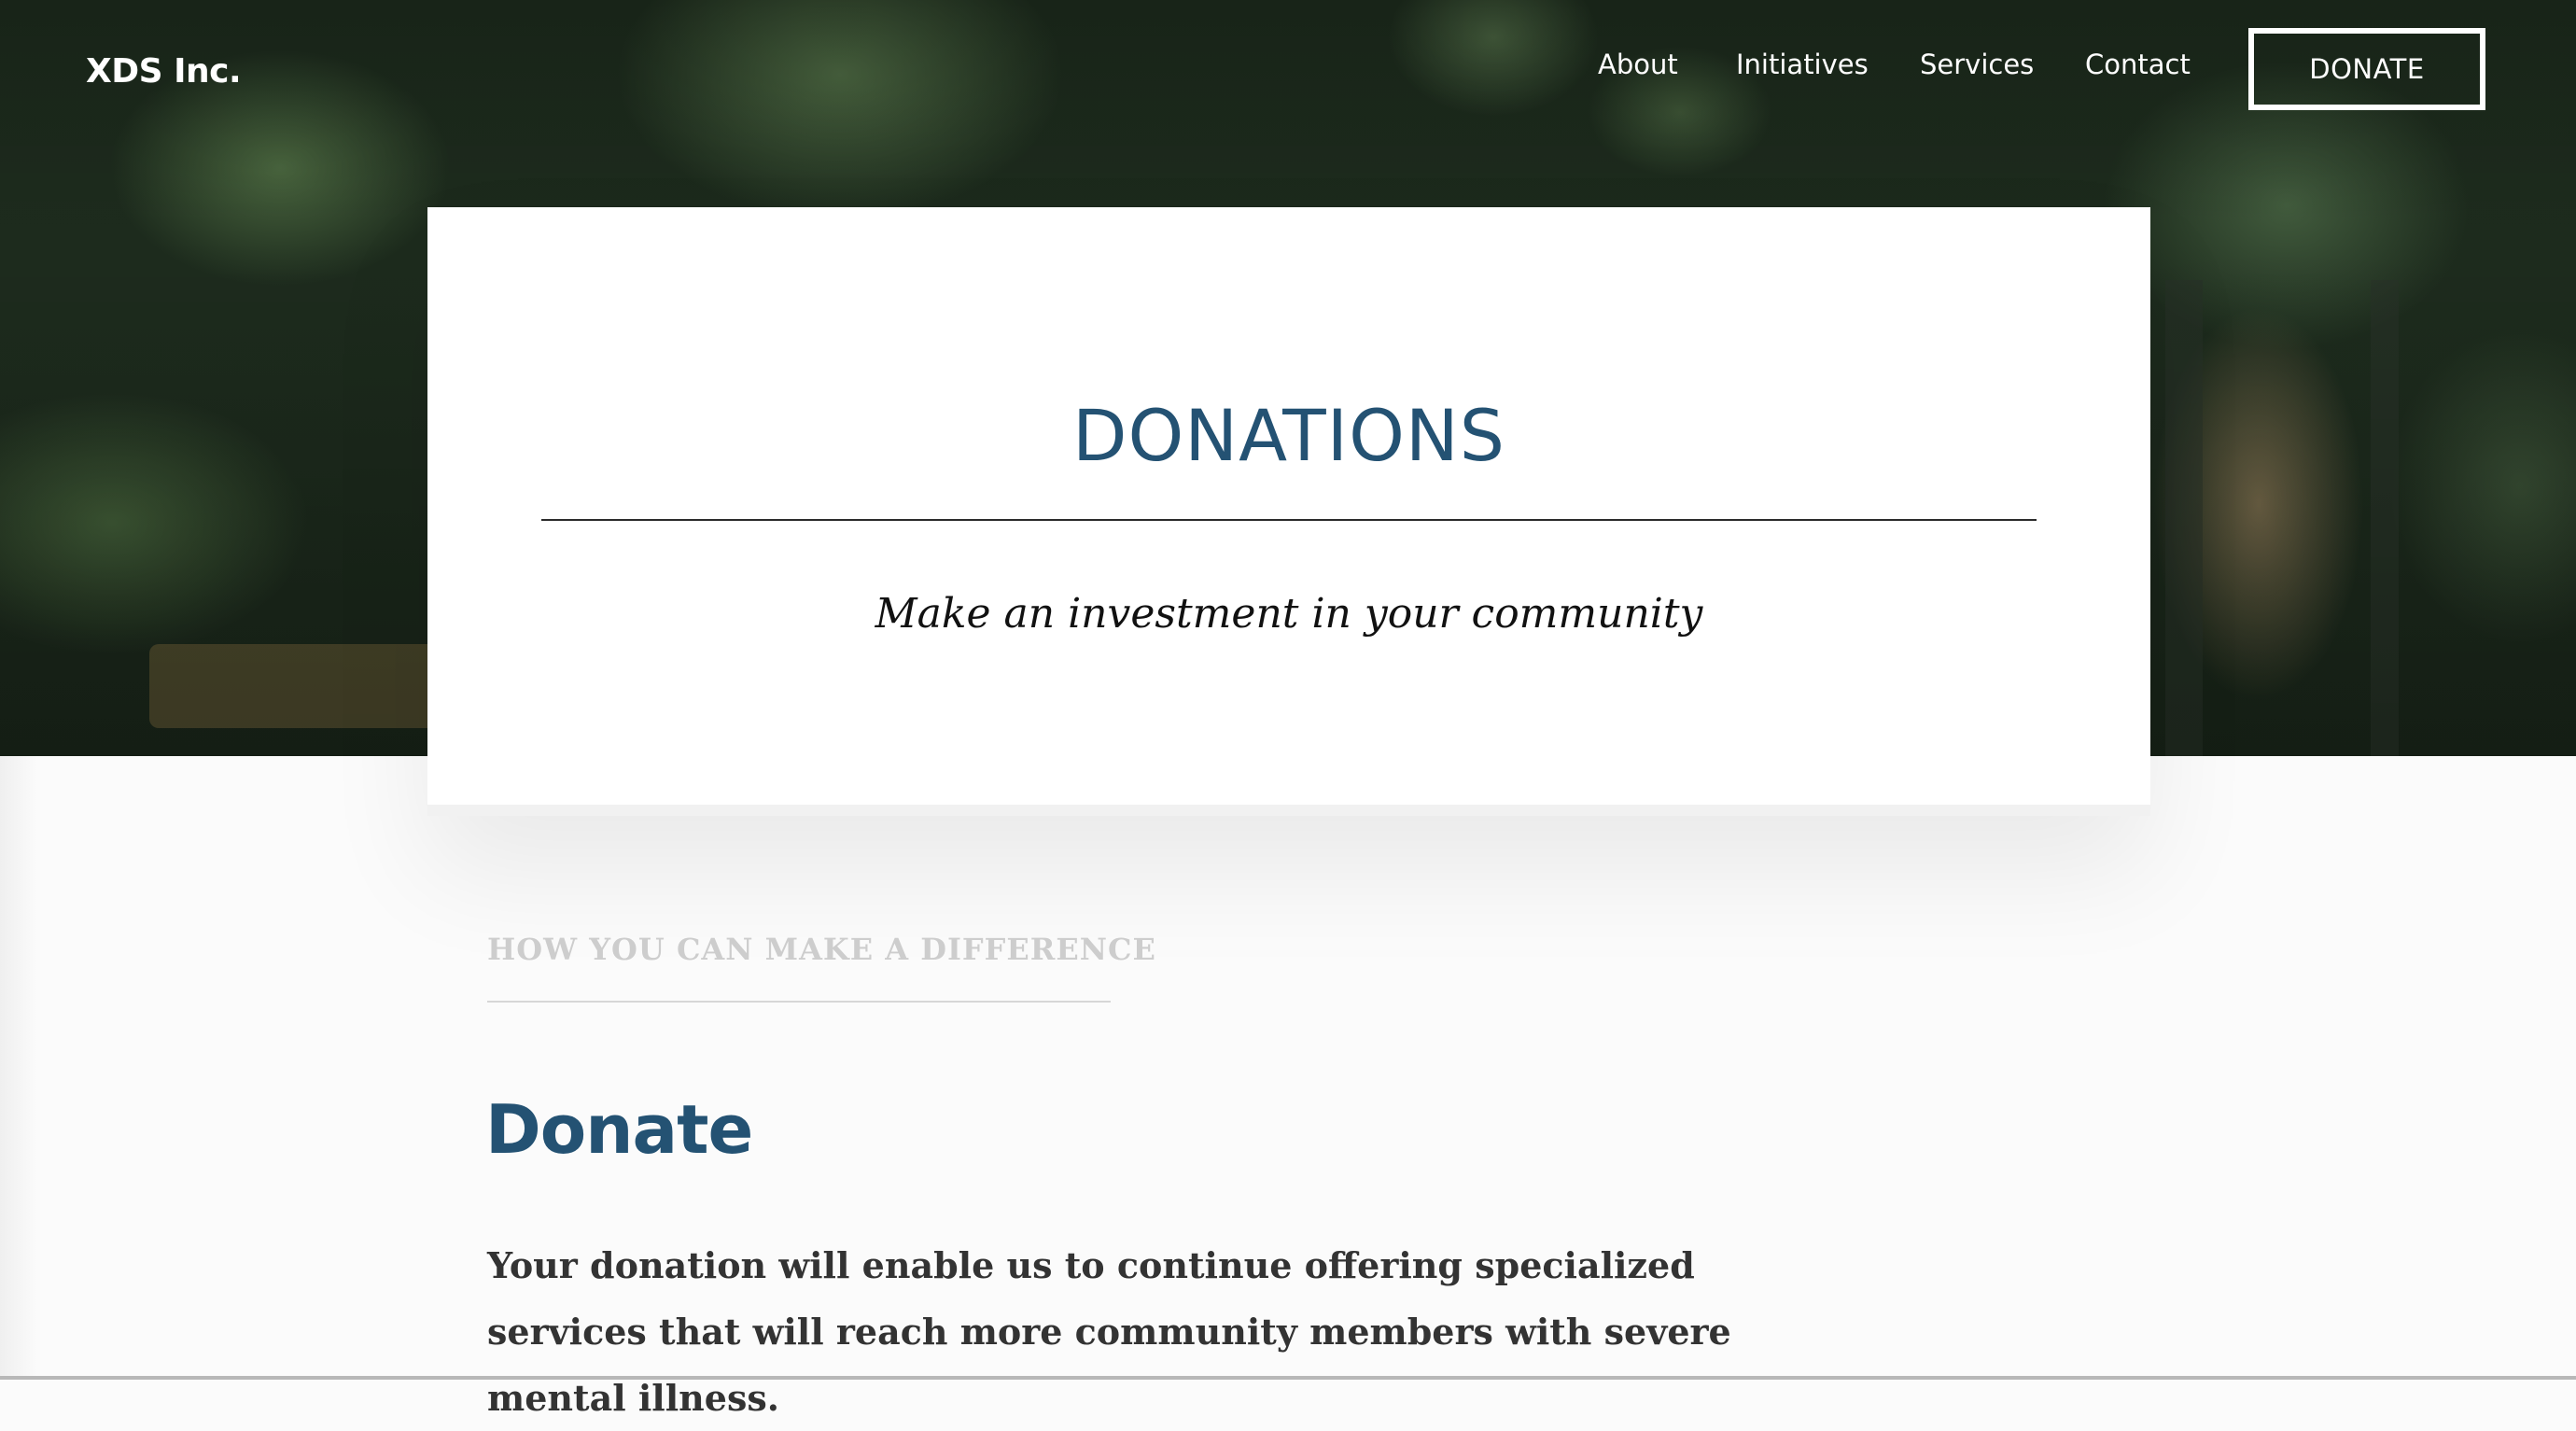  Describe the element at coordinates (1289, 520) in the screenshot. I see `title-divider` at that location.